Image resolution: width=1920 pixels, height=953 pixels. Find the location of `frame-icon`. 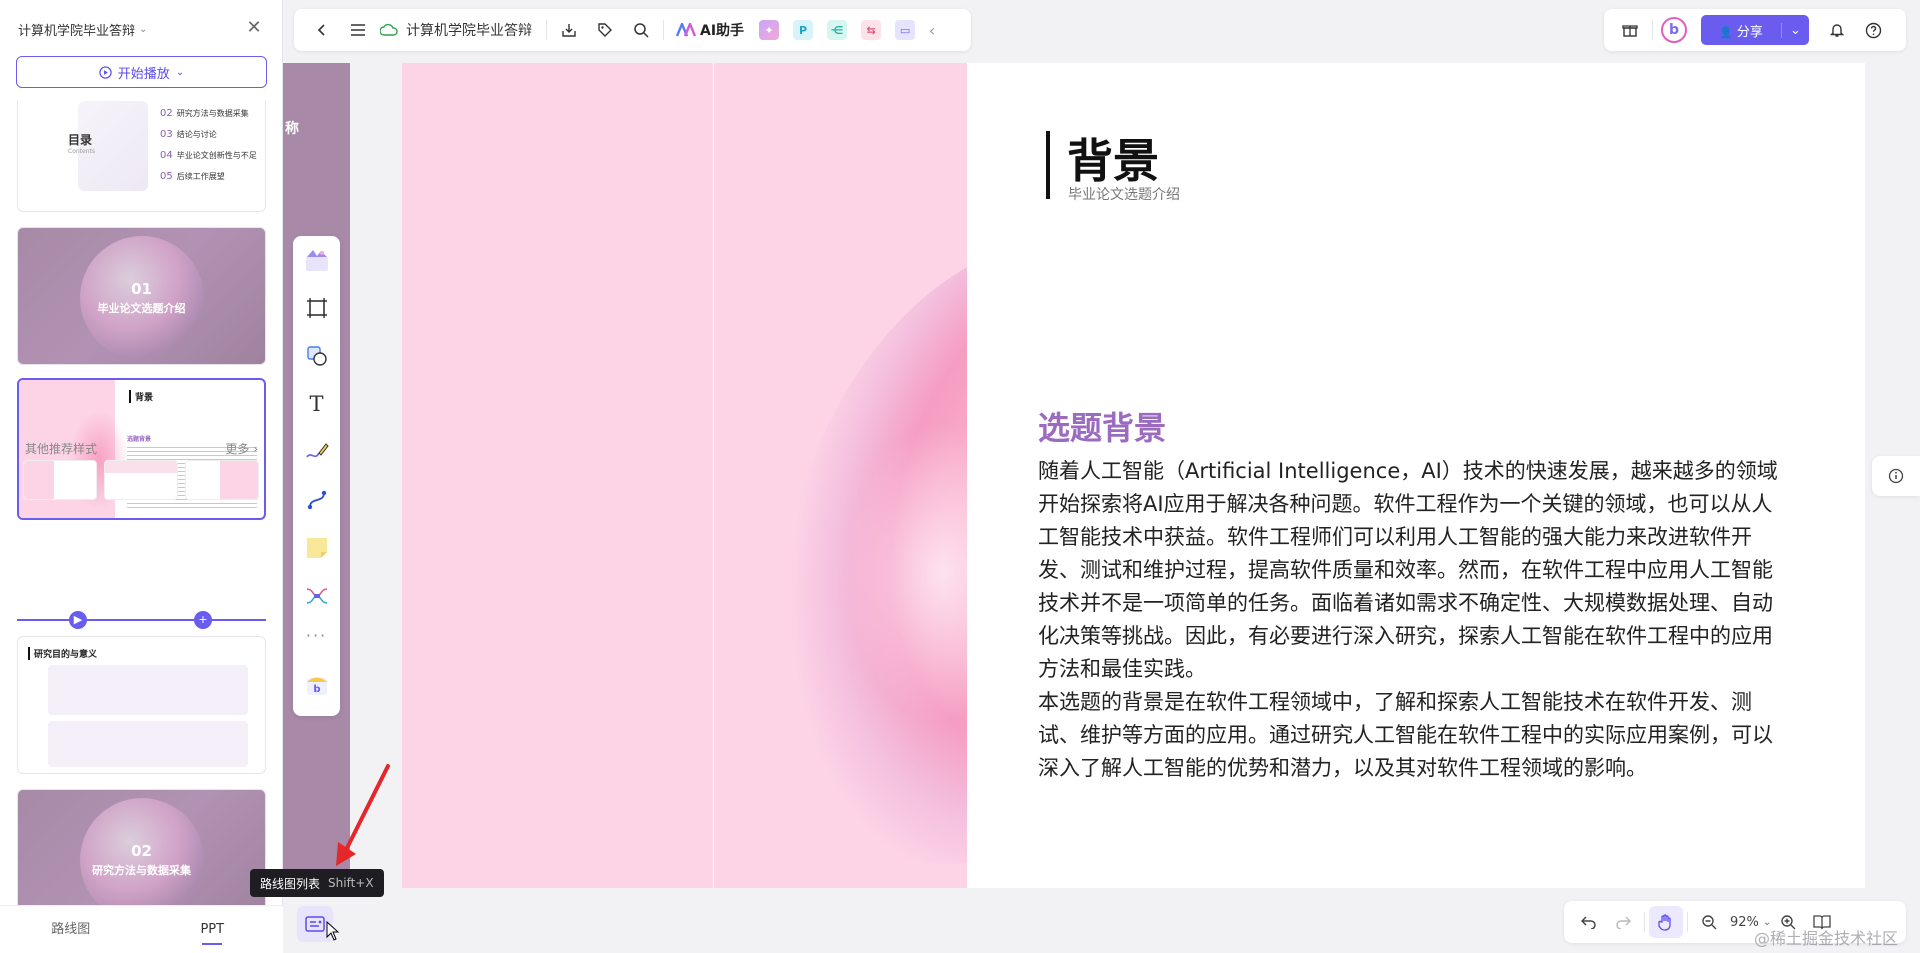

frame-icon is located at coordinates (316, 307).